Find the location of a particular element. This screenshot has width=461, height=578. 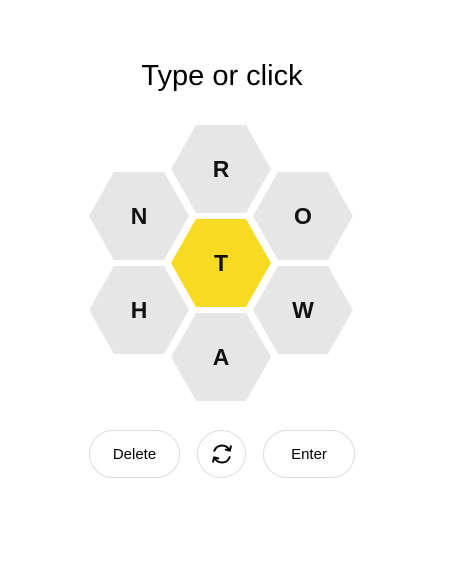

delete-button: Delete is located at coordinates (134, 454).